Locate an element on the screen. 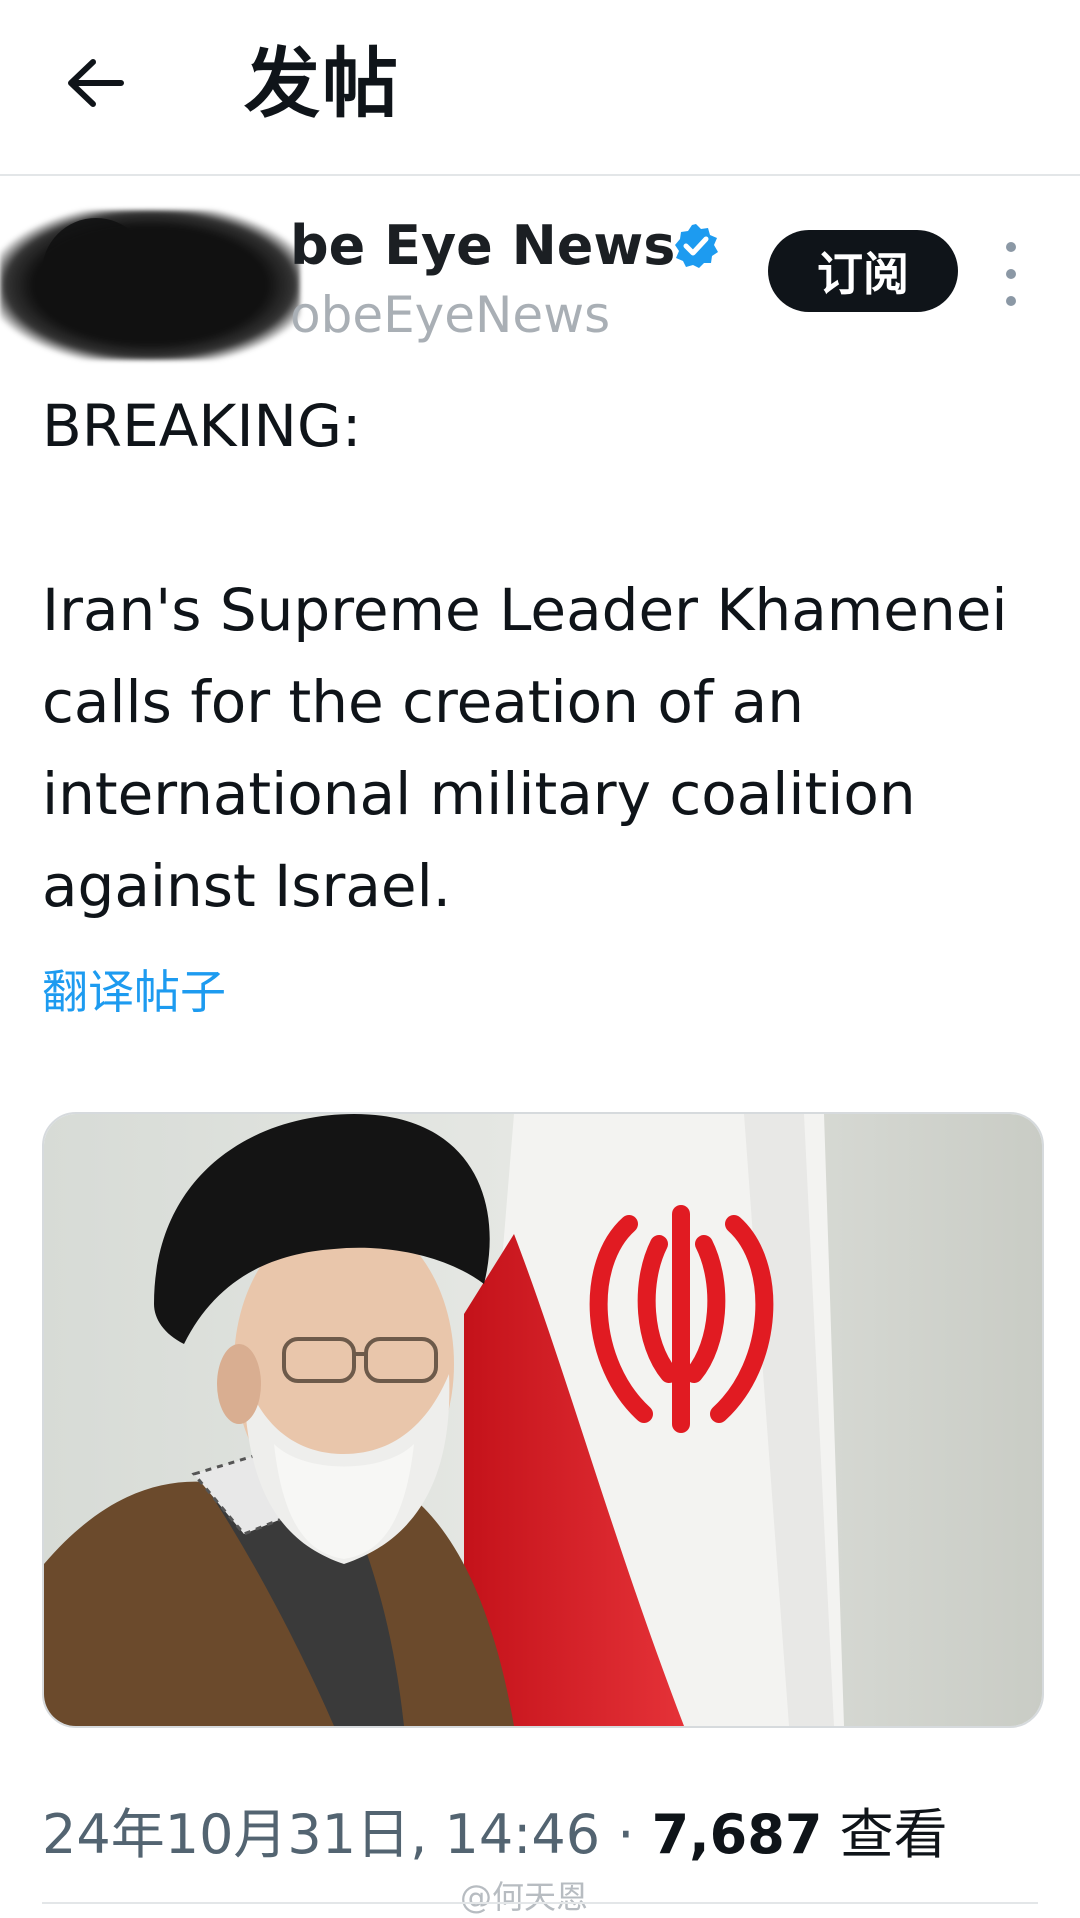 The image size is (1080, 1918). author-handle: obeEyeNews is located at coordinates (450, 315).